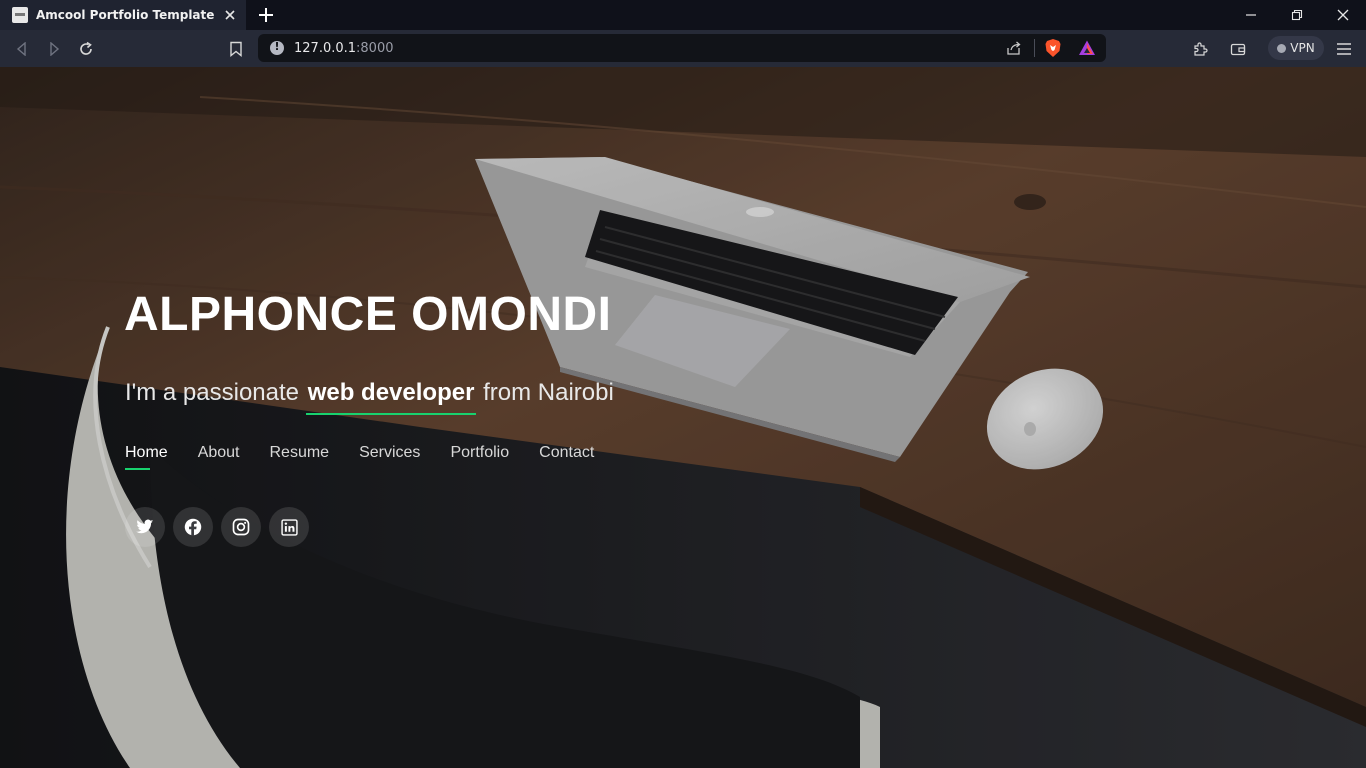  What do you see at coordinates (1087, 48) in the screenshot?
I see `brave-rewards-icon` at bounding box center [1087, 48].